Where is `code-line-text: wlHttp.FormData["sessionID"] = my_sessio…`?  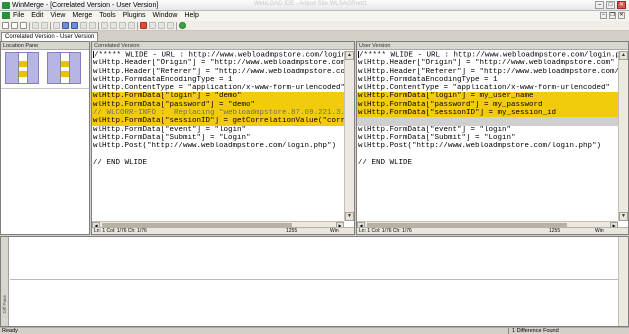 code-line-text: wlHttp.FormData["sessionID"] = my_sessio… is located at coordinates (457, 113).